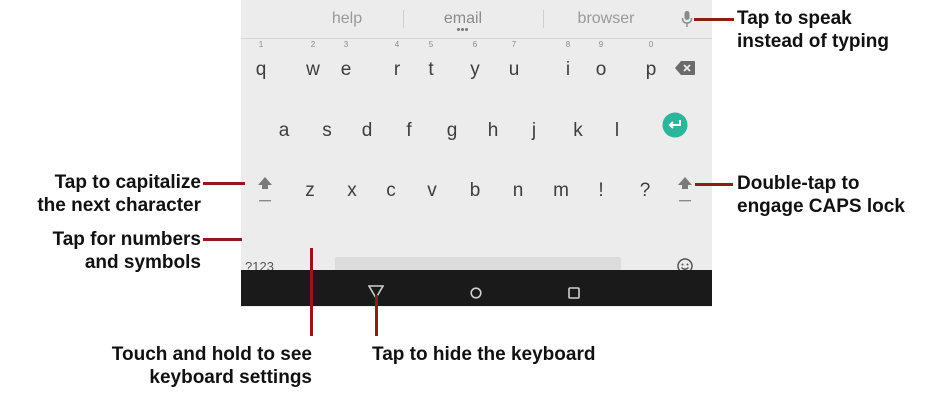 Image resolution: width=934 pixels, height=396 pixels. I want to click on key-n: n, so click(518, 187).